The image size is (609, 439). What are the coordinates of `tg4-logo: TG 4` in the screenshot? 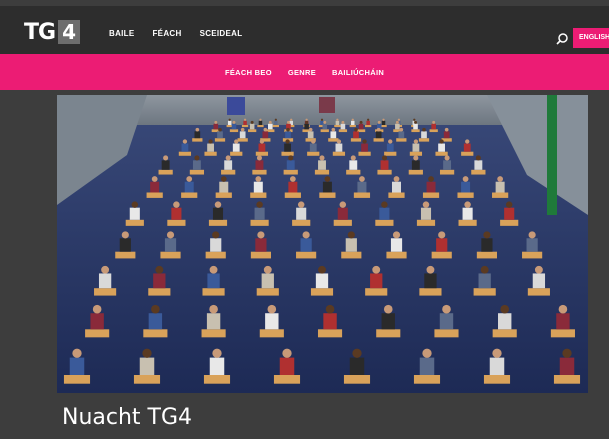 It's located at (52, 32).